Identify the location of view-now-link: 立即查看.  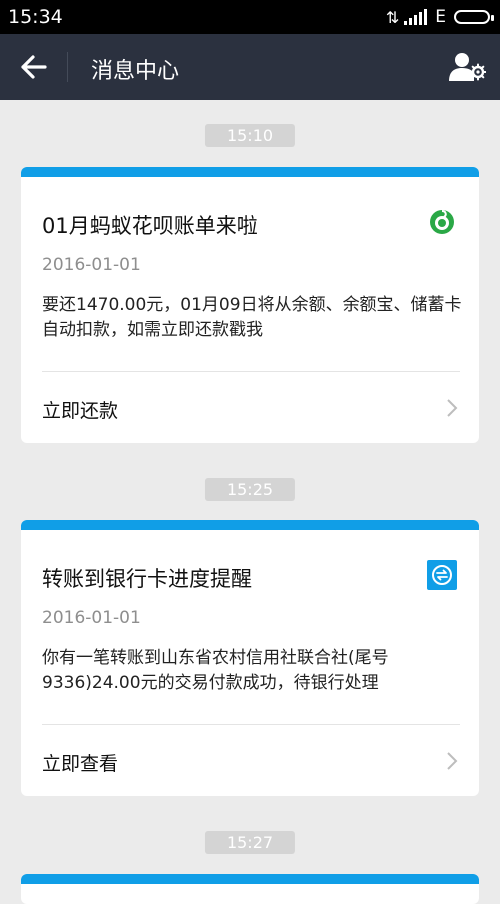
(80, 762).